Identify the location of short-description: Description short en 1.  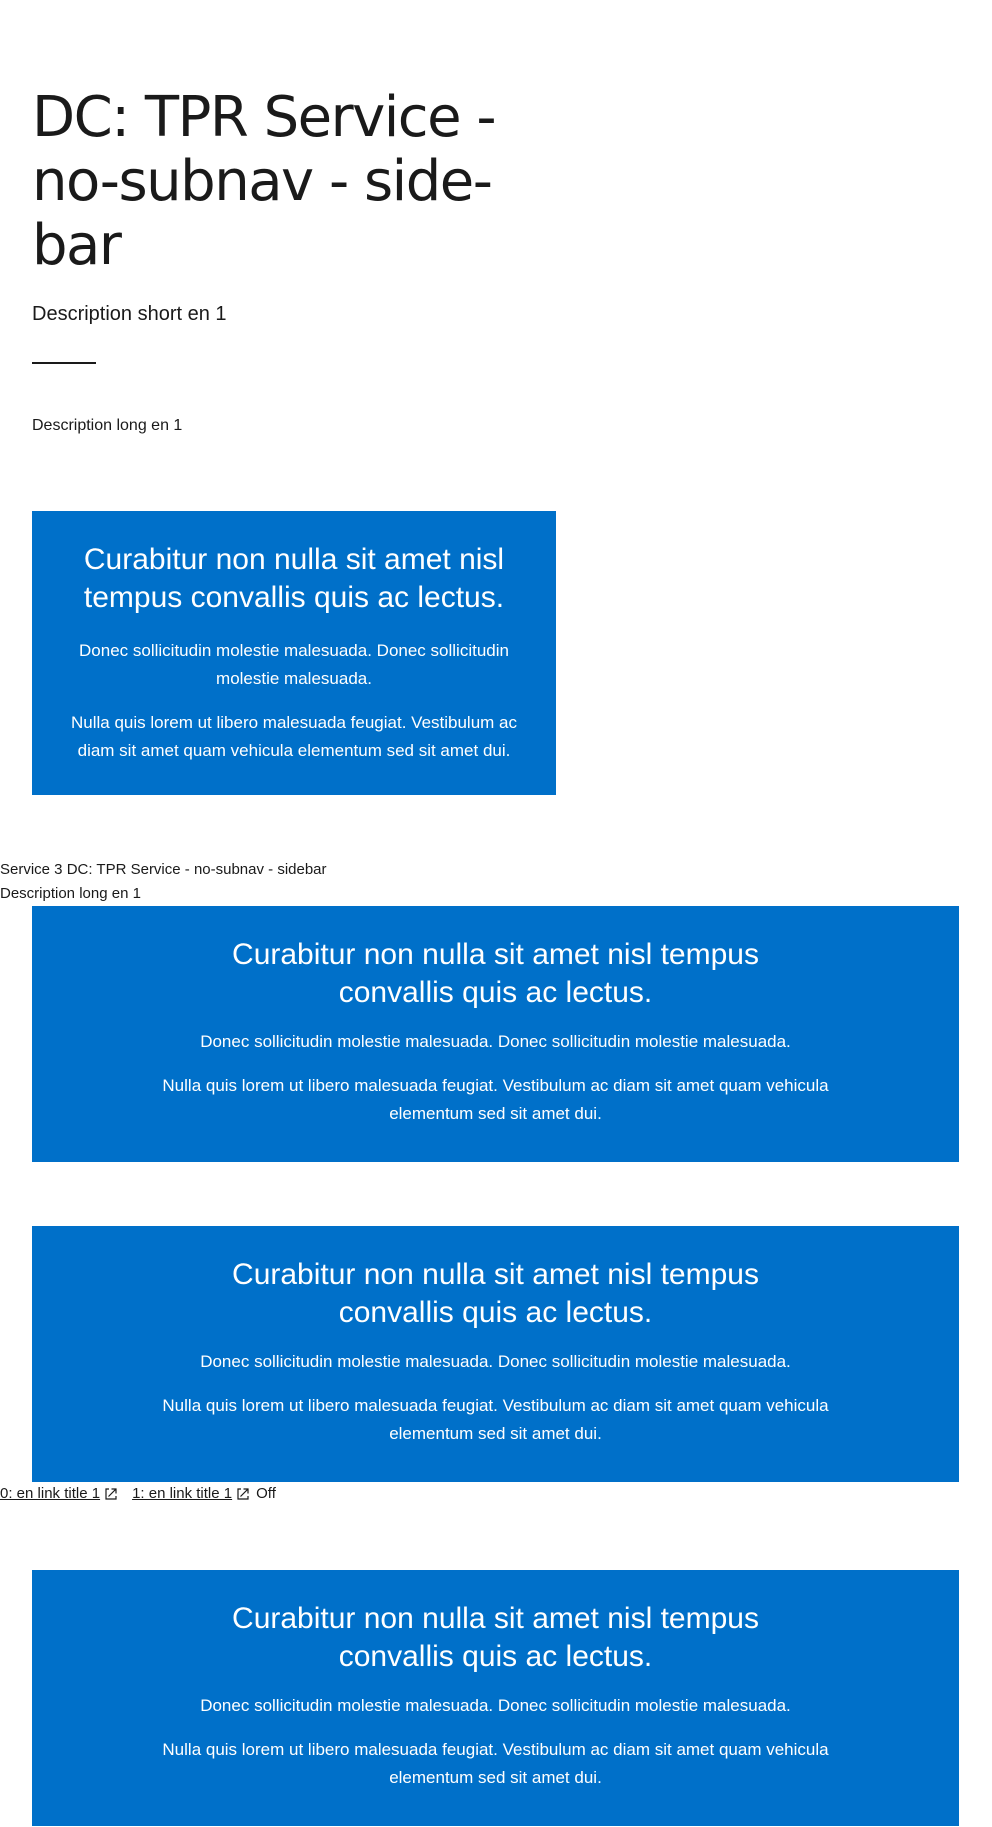
(129, 314).